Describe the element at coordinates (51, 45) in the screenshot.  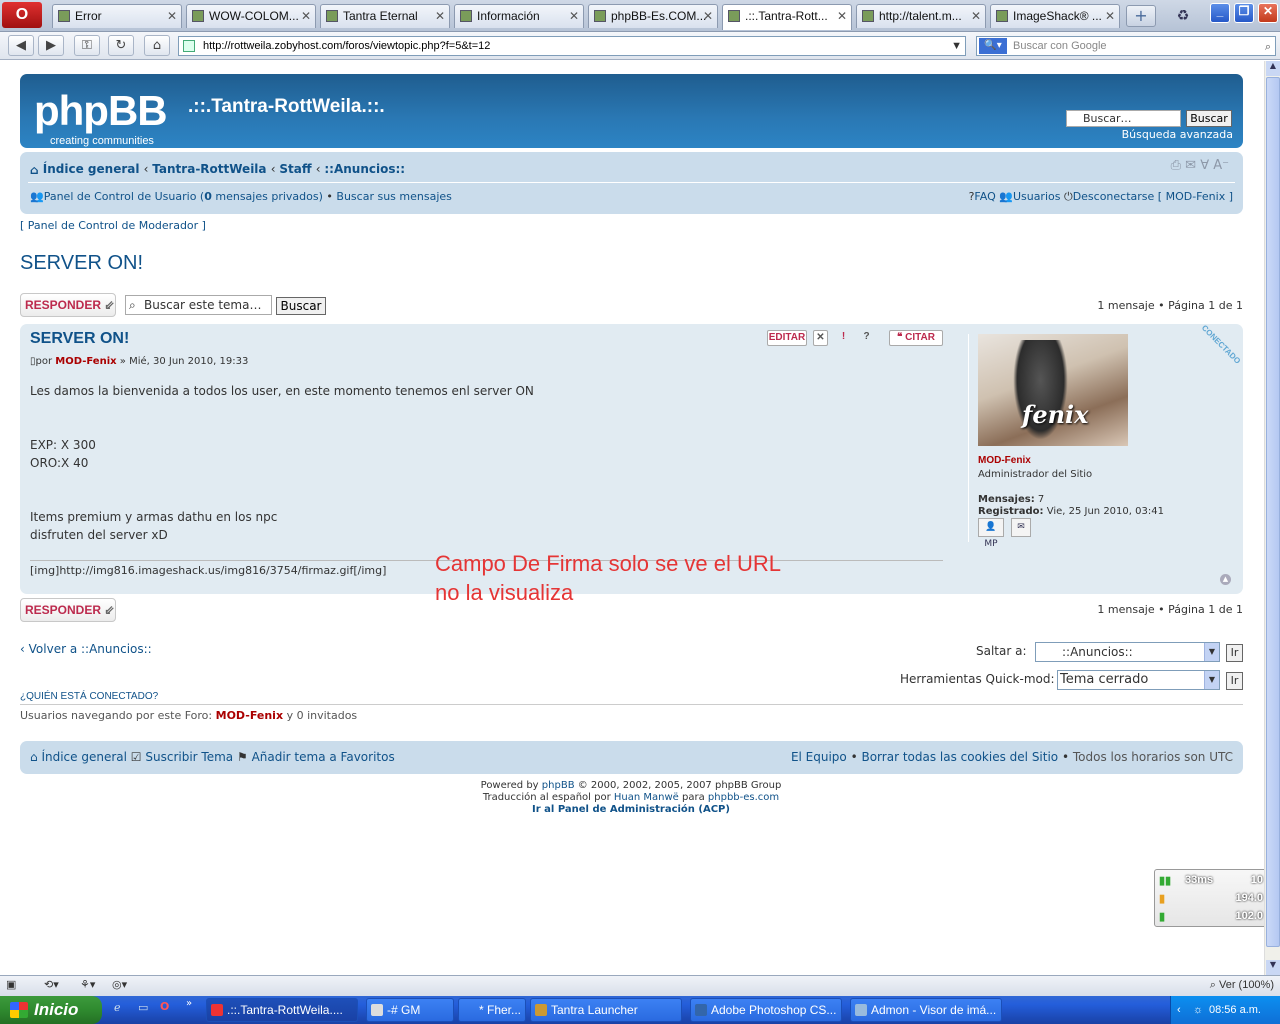
I see `forward-arrow-icon: ▶` at that location.